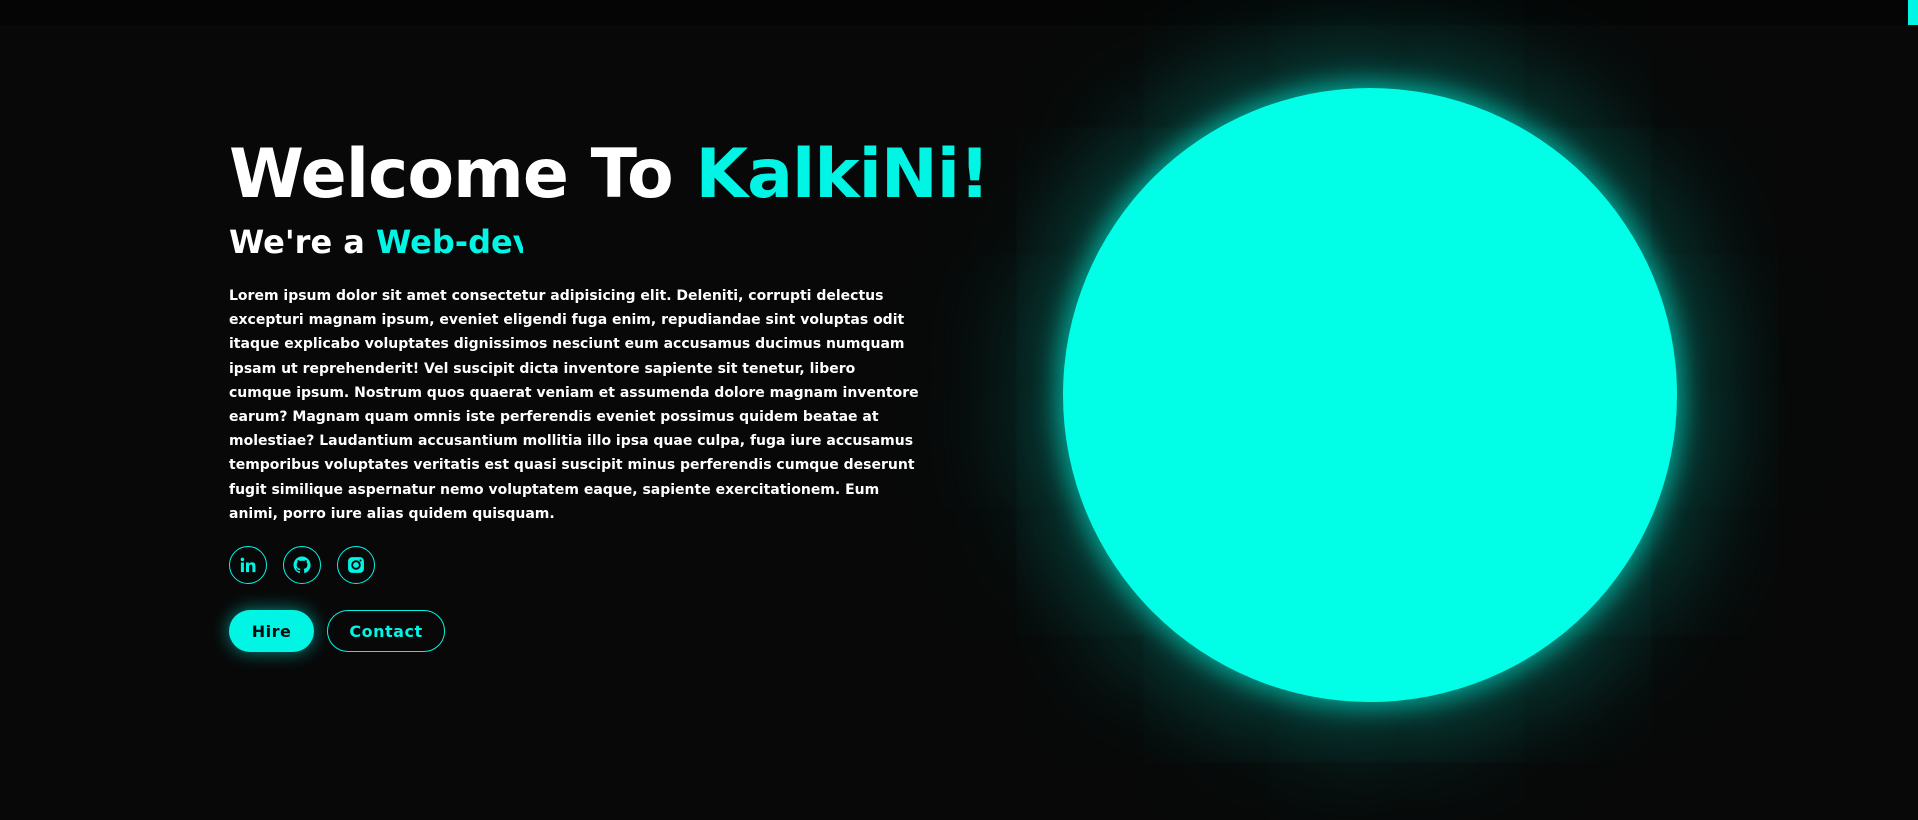  I want to click on instagram-link, so click(356, 565).